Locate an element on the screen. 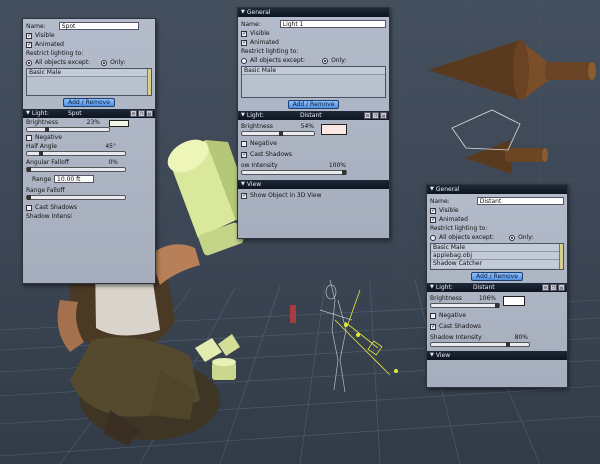  show-object-checkbox is located at coordinates (244, 195).